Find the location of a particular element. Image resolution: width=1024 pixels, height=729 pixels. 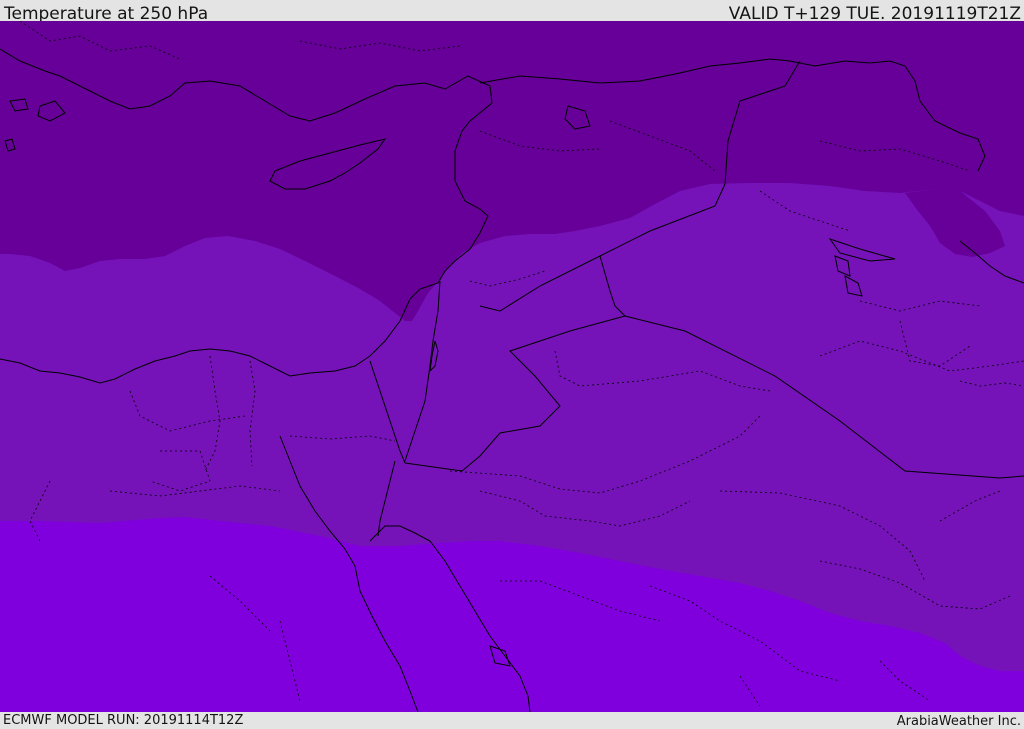

model-run: ECMWF MODEL RUN: 20191114T12Z is located at coordinates (123, 720).